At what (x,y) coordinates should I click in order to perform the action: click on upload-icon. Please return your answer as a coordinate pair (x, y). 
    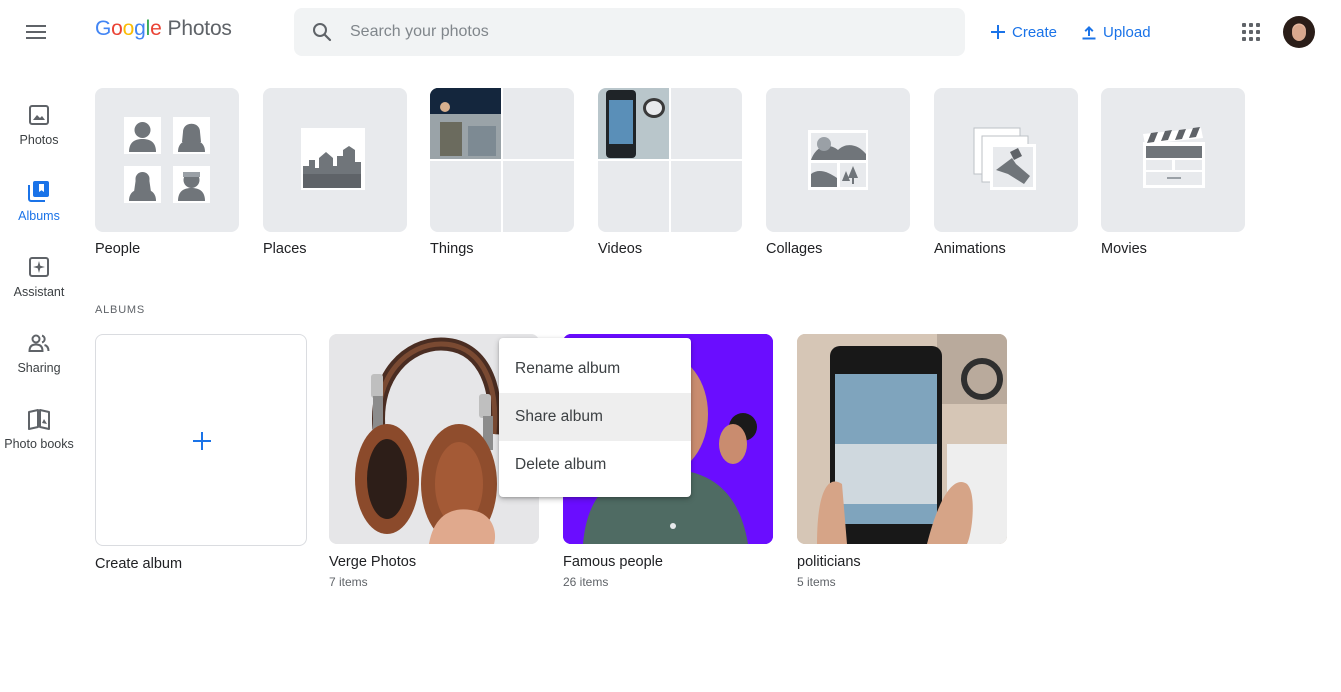
    Looking at the image, I should click on (1089, 32).